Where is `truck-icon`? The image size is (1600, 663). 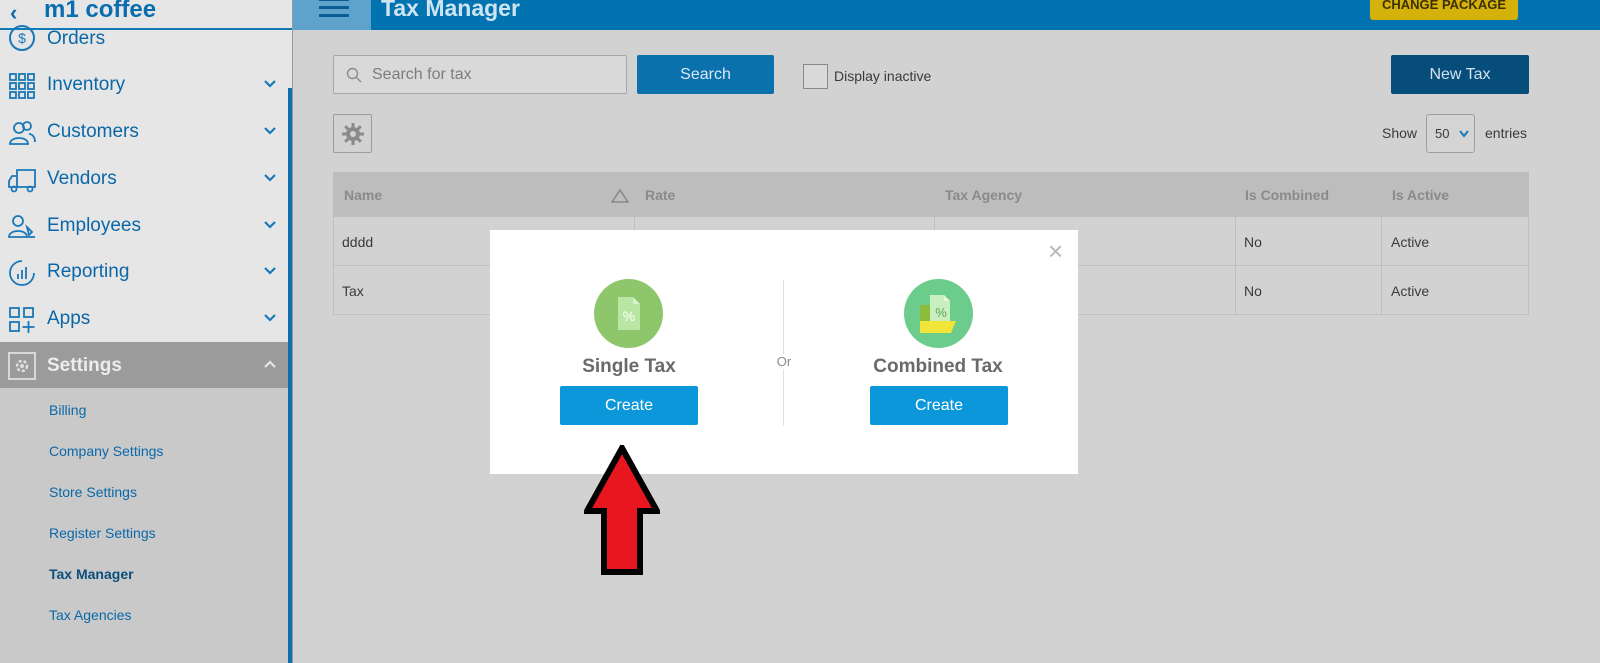
truck-icon is located at coordinates (22, 181).